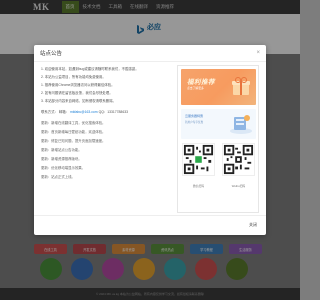 This screenshot has width=320, height=300. What do you see at coordinates (49, 112) in the screenshot?
I see `contact-label: 联系方式：` at bounding box center [49, 112].